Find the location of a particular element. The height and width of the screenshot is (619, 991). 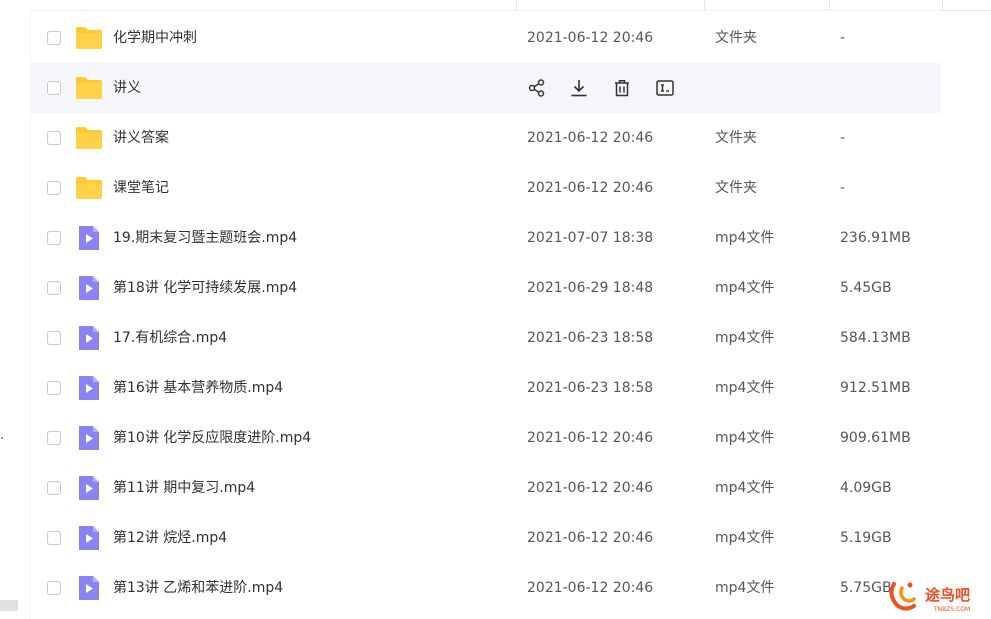

left-sidebar-edge is located at coordinates (15, 309).